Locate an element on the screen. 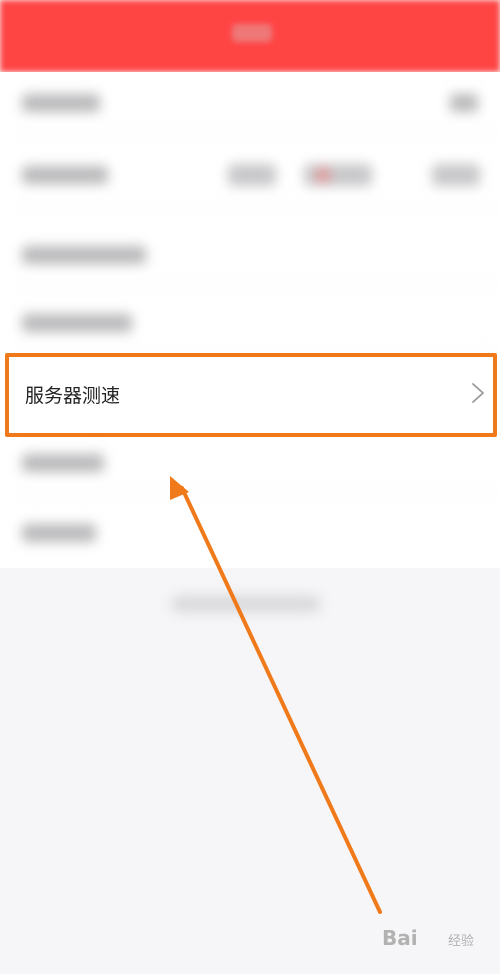 This screenshot has width=500, height=974. baidu-jingyan-watermark: Bai 经验 is located at coordinates (440, 938).